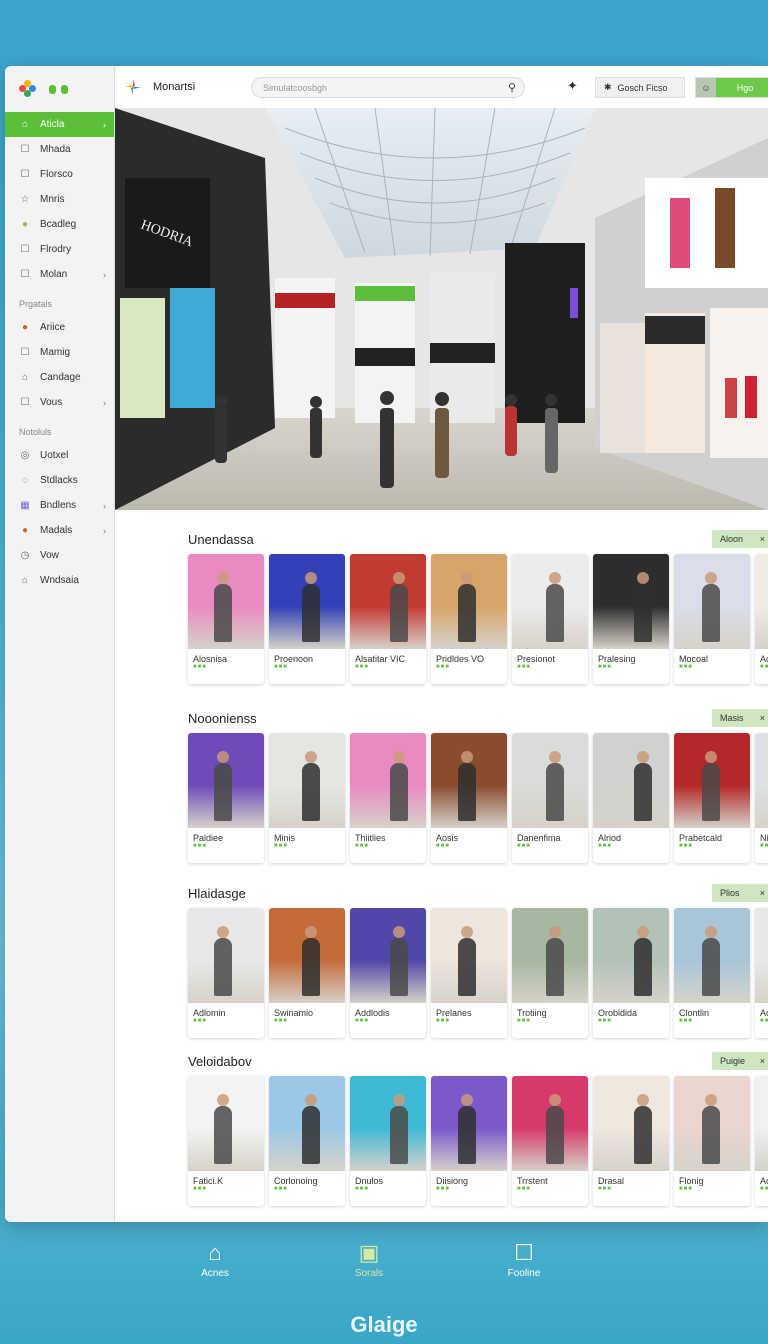  Describe the element at coordinates (631, 1141) in the screenshot. I see `product-card: Drasal ■■■` at that location.